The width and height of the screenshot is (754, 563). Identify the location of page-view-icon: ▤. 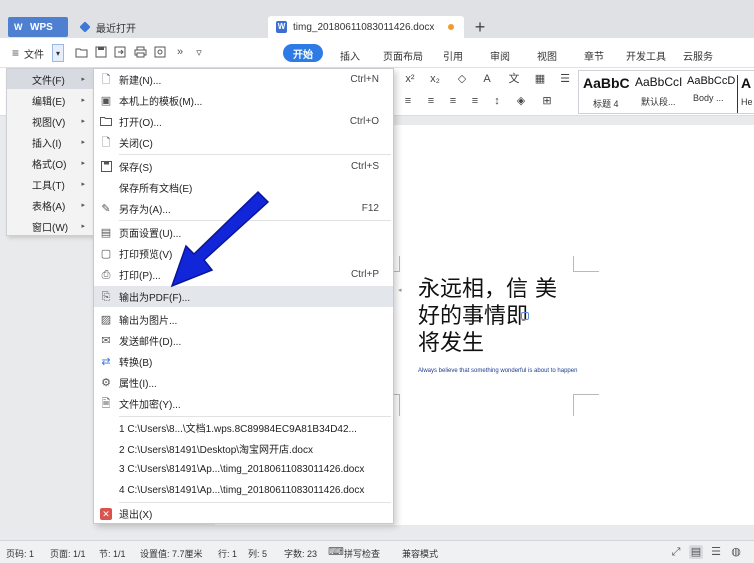
(696, 552).